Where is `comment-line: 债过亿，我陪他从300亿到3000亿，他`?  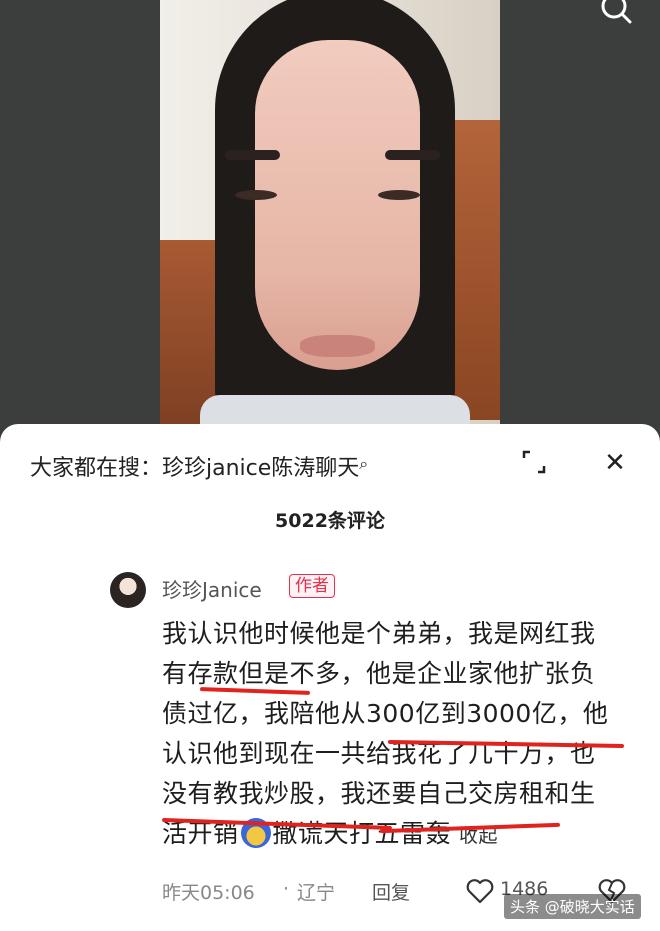 comment-line: 债过亿，我陪他从300亿到3000亿，他 is located at coordinates (385, 713).